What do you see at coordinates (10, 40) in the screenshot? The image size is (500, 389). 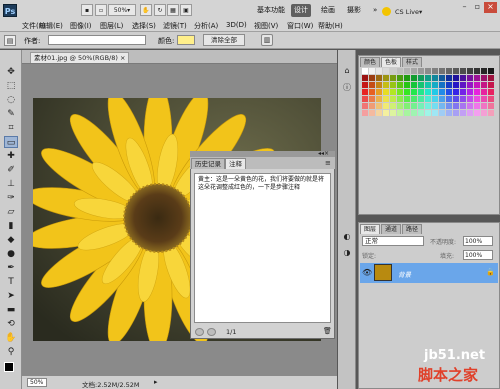 I see `note-tool-preset-icon: ▤` at bounding box center [10, 40].